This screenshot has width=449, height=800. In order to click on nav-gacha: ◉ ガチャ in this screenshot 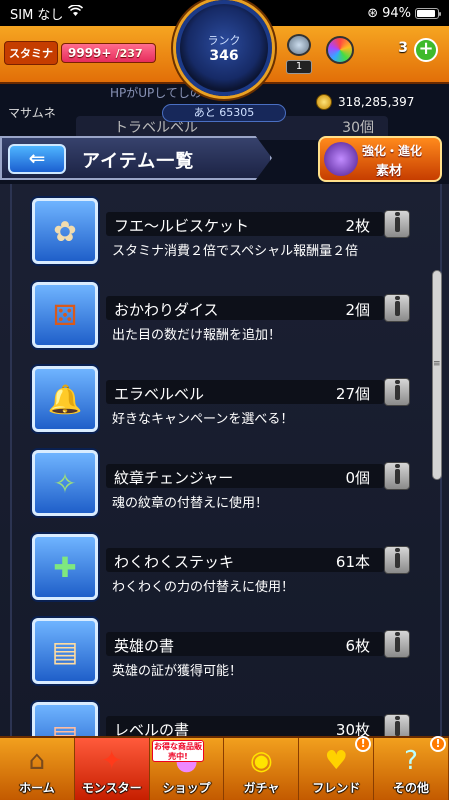, I will do `click(262, 769)`.